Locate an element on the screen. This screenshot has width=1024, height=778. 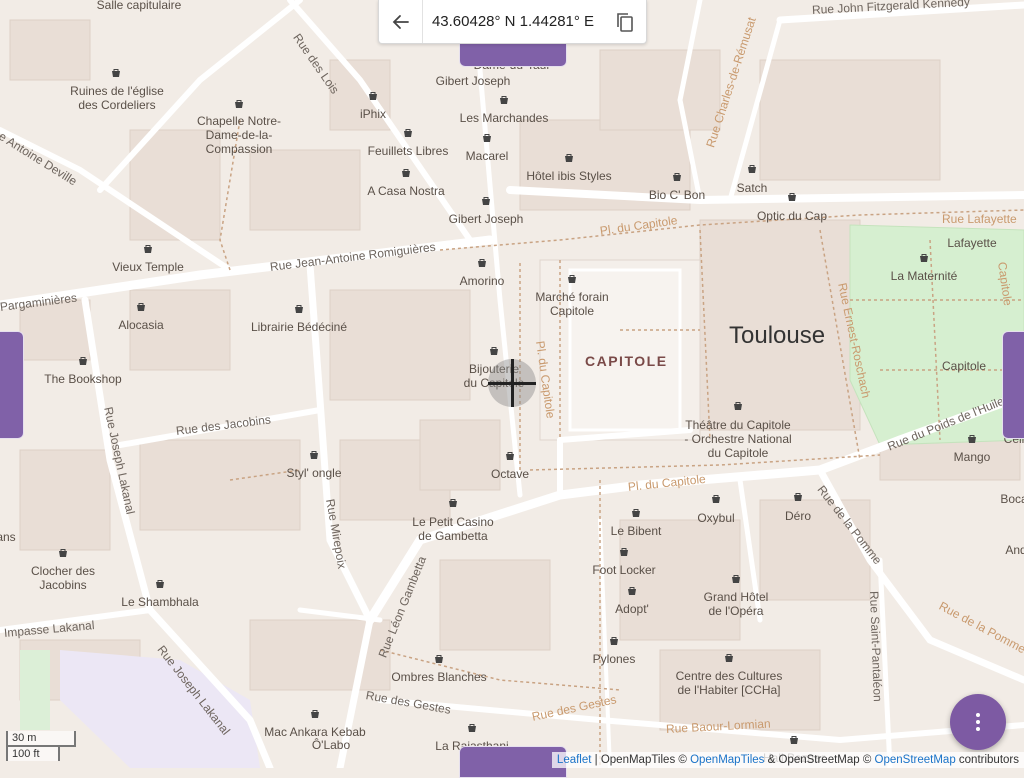
poi-label-mango: Mango is located at coordinates (972, 457).